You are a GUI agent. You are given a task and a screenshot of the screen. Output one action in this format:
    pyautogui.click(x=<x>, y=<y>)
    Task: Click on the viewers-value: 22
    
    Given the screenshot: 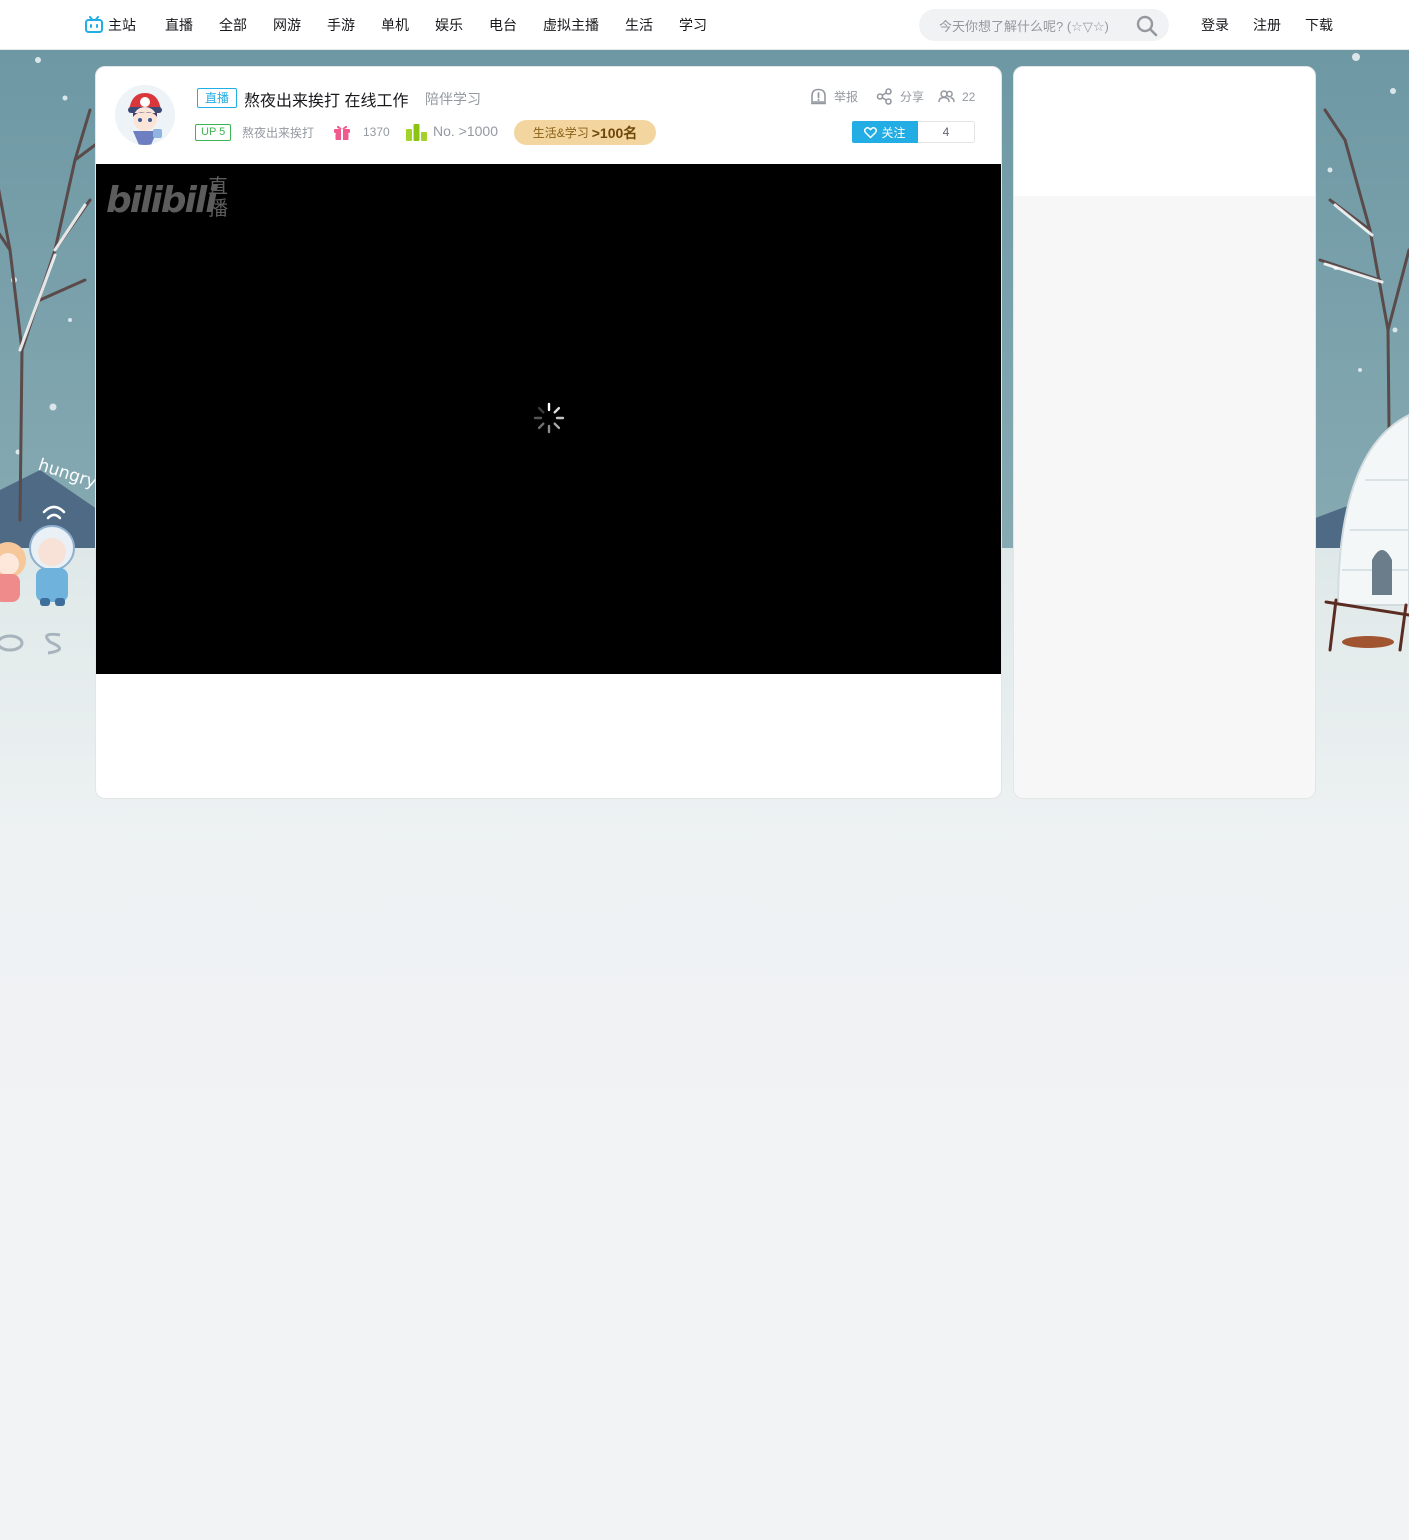 What is the action you would take?
    pyautogui.click(x=969, y=96)
    